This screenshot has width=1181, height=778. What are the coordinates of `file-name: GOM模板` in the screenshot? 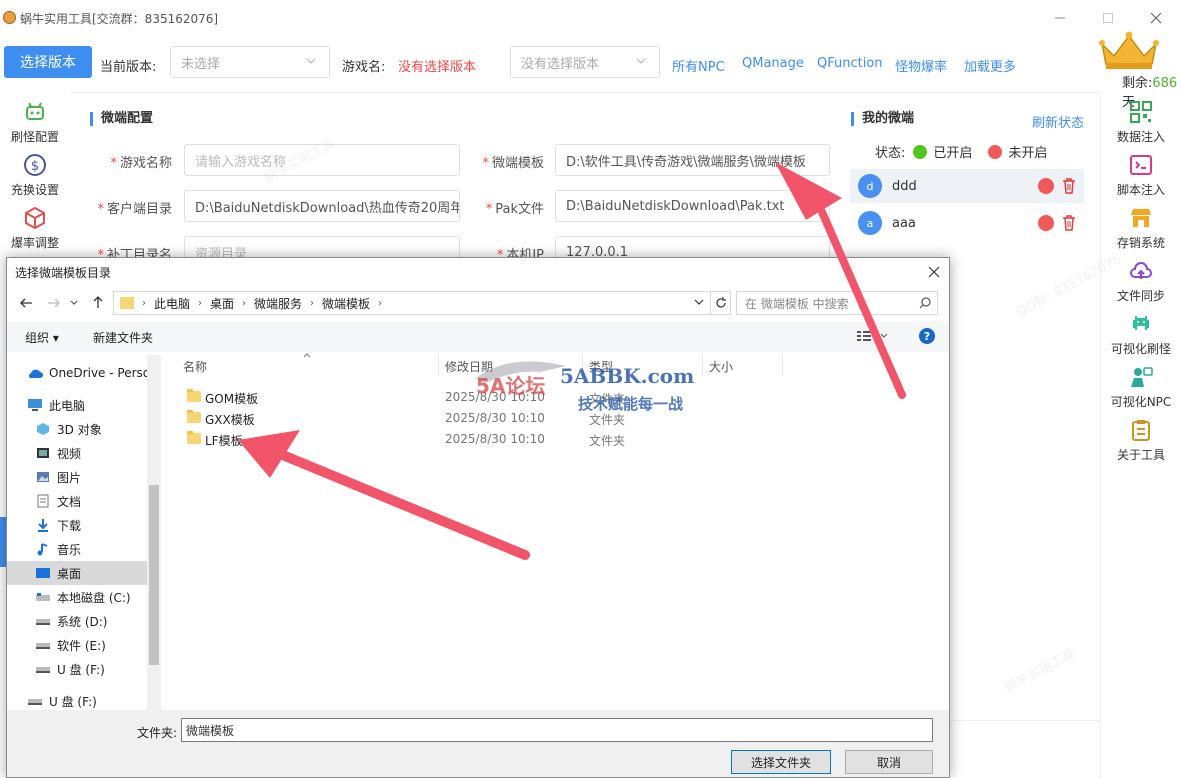 It's located at (232, 399).